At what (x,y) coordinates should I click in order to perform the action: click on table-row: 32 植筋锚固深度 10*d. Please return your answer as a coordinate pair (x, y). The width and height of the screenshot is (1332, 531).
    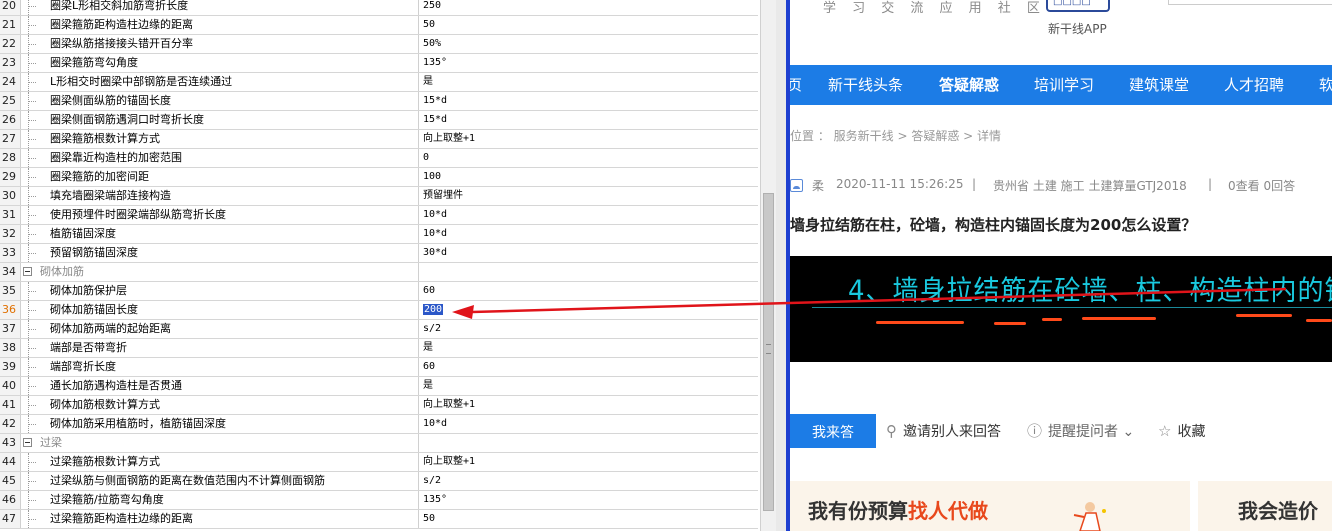
    Looking at the image, I should click on (379, 234).